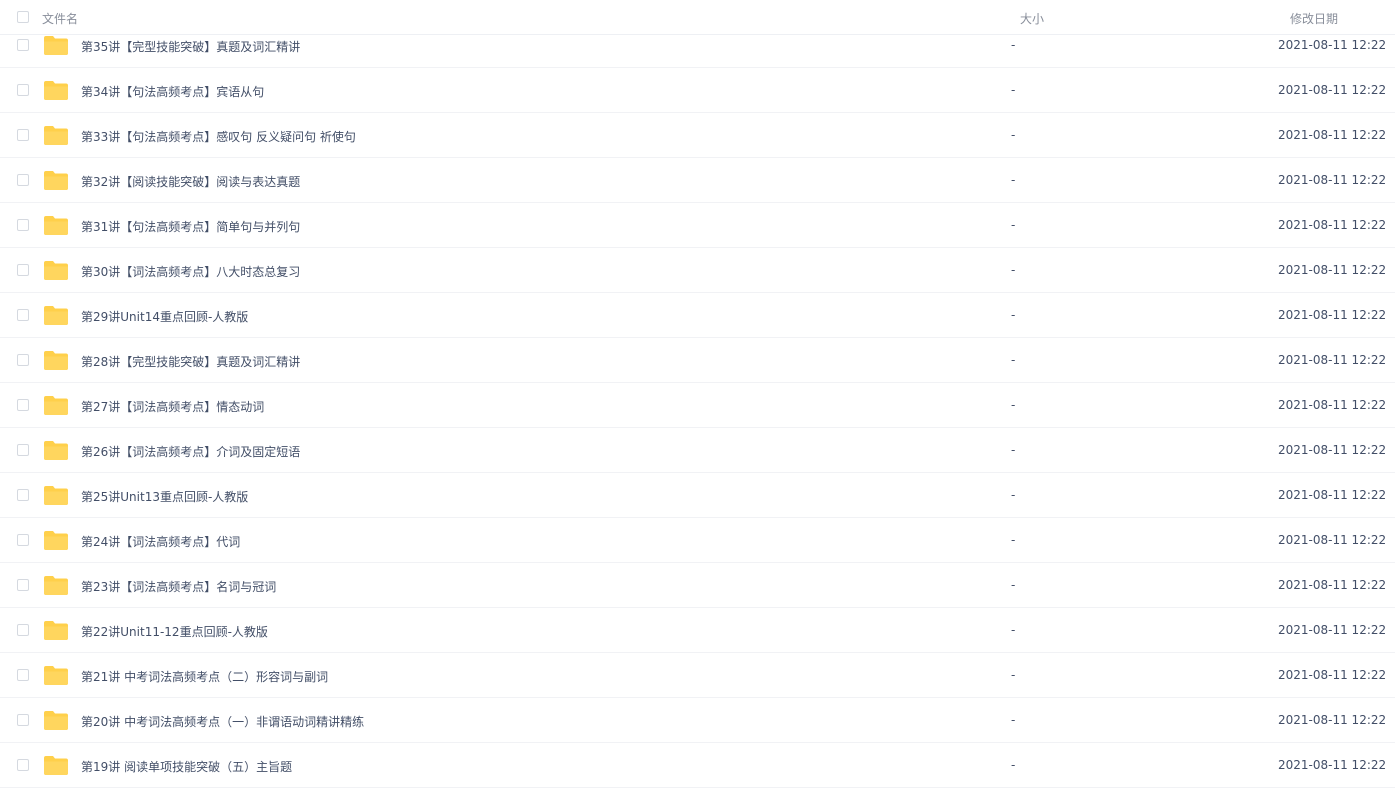 The height and width of the screenshot is (788, 1395). I want to click on file-row: 第24讲【词法高频考点】代词 - 2021-08-11 12:22, so click(697, 540).